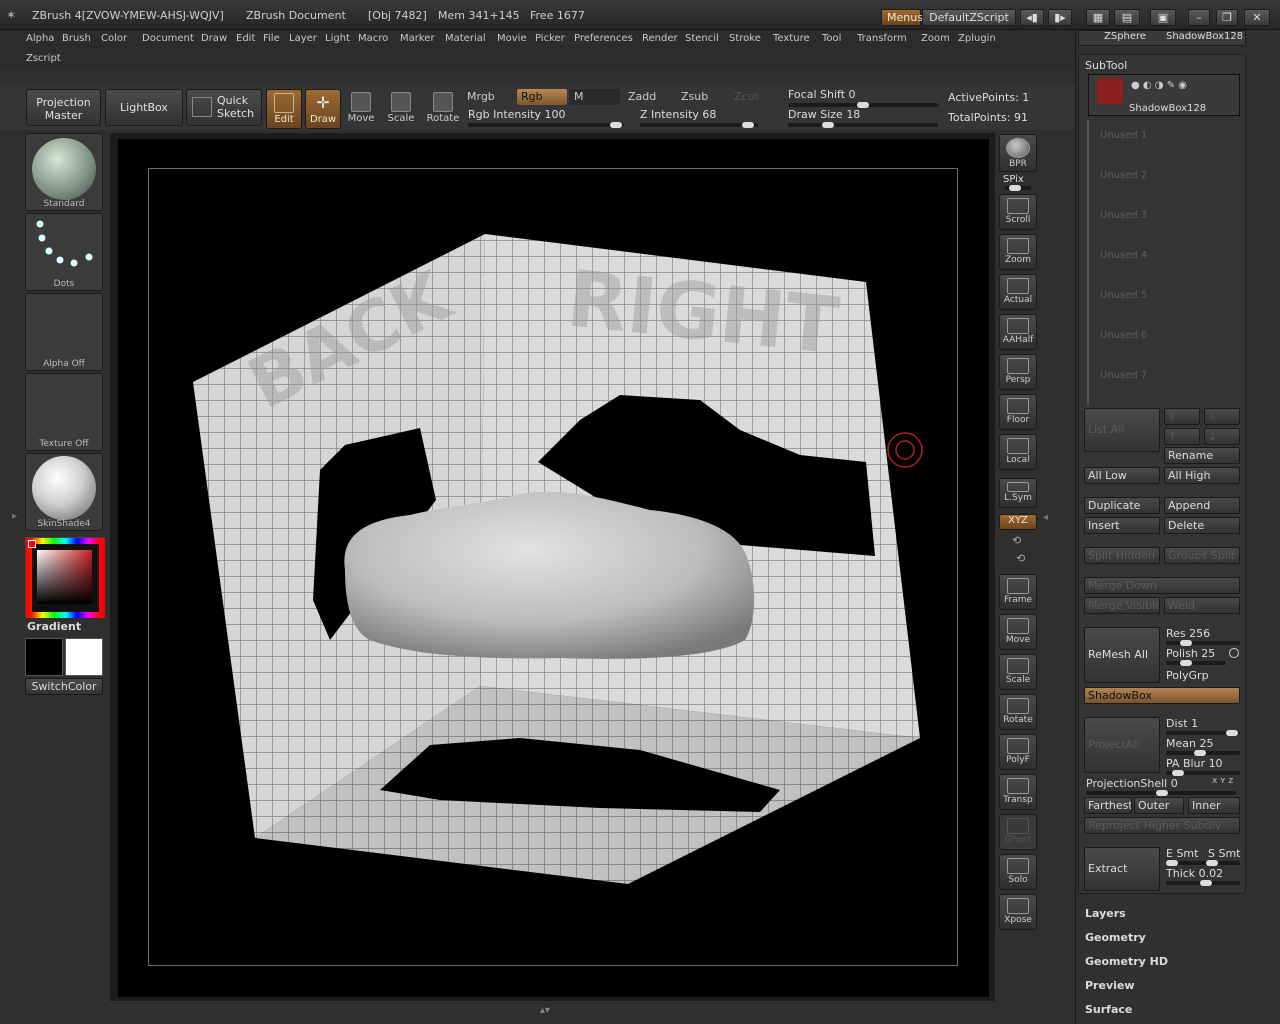  Describe the element at coordinates (64, 412) in the screenshot. I see `texture-picker: Texture Off` at that location.